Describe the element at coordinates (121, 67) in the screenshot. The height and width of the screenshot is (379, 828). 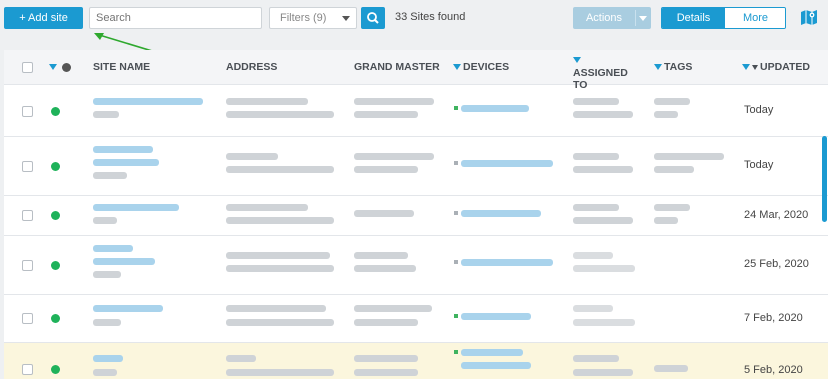
I see `col-site-name: SITE NAME` at that location.